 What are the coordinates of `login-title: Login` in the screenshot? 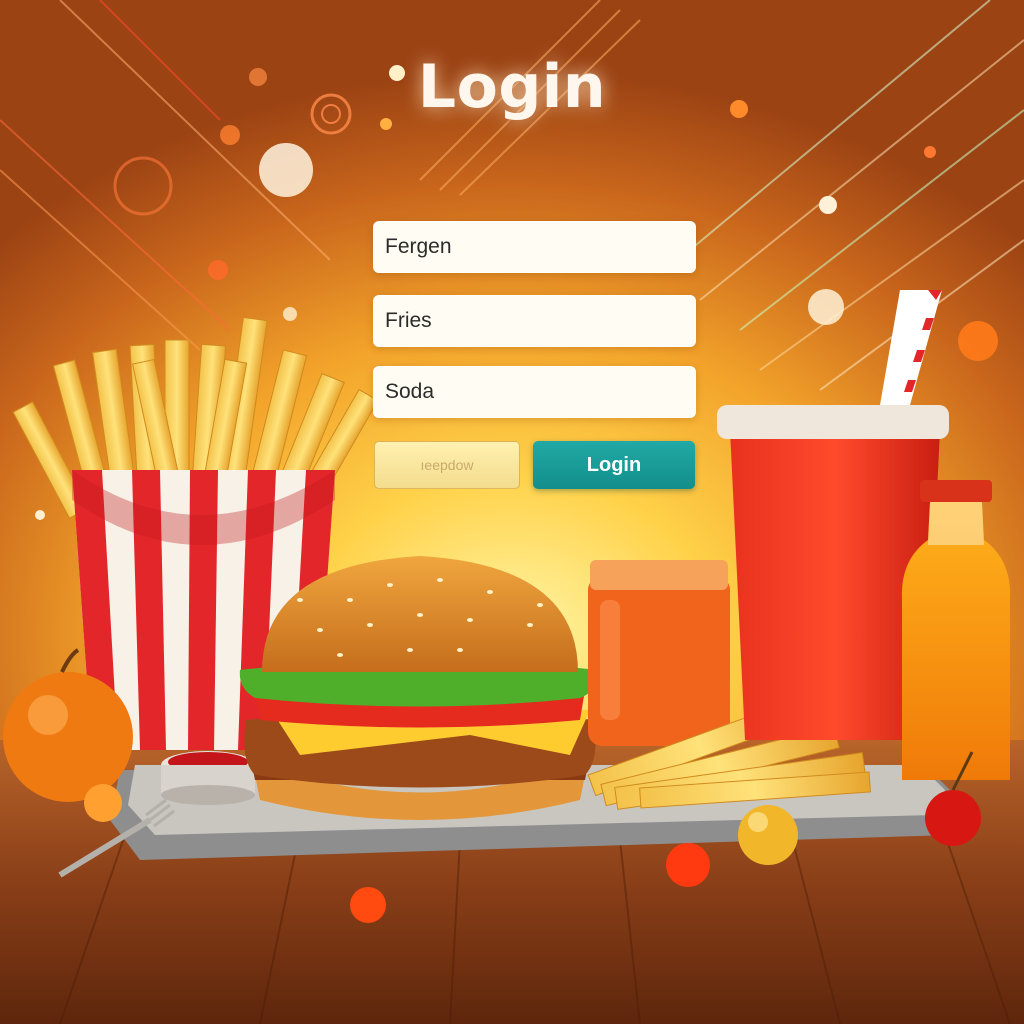 It's located at (512, 87).